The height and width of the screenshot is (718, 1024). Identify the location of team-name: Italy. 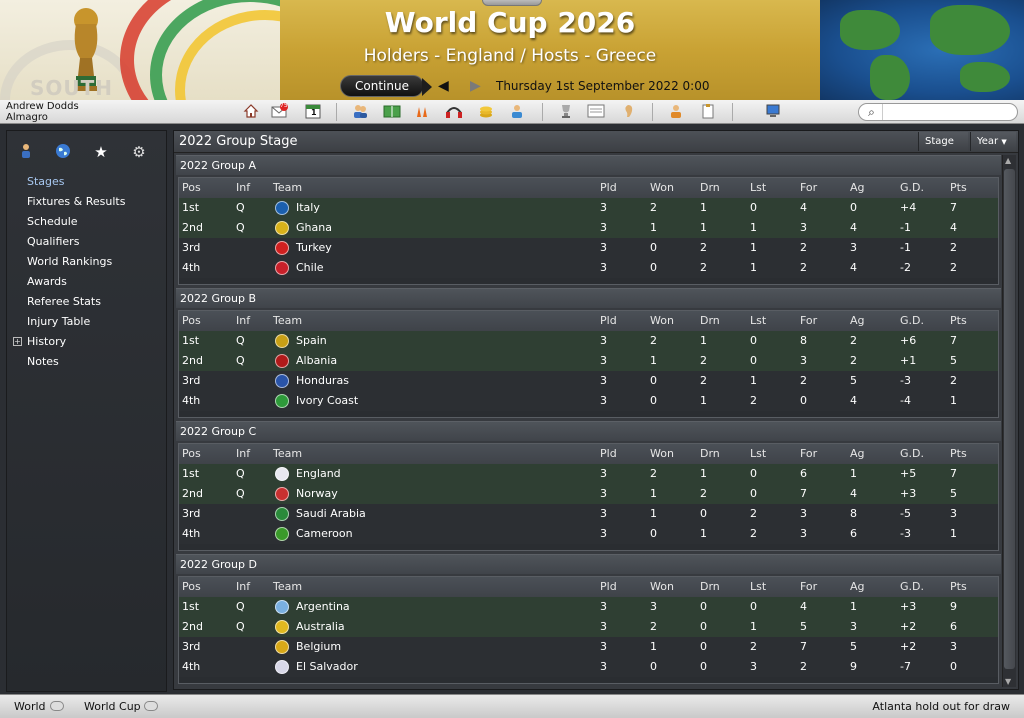
(308, 208).